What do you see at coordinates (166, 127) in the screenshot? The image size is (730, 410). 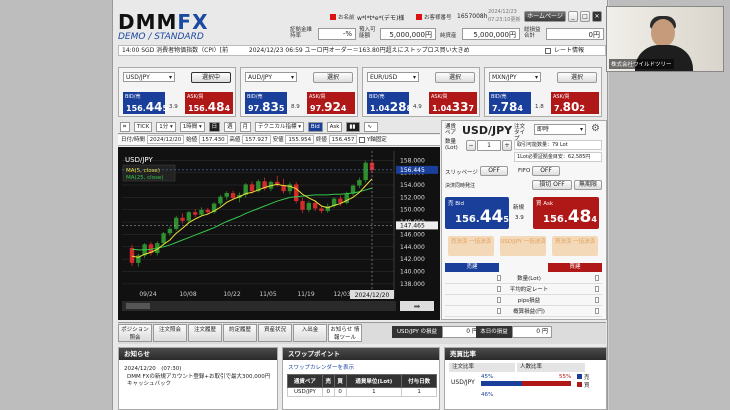 I see `interval-select: 1分 ▾` at bounding box center [166, 127].